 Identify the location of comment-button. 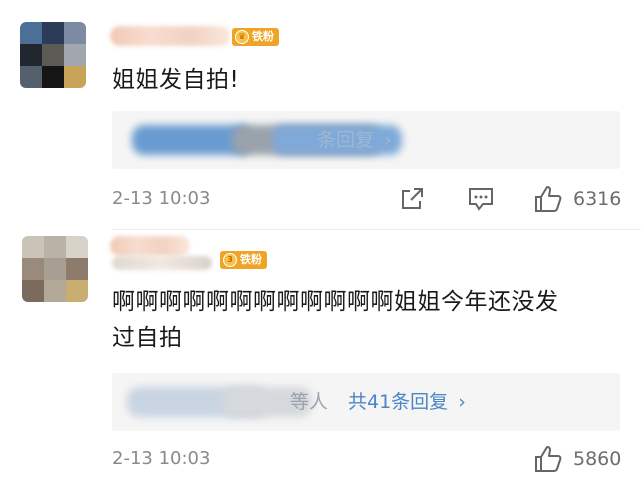
(481, 199).